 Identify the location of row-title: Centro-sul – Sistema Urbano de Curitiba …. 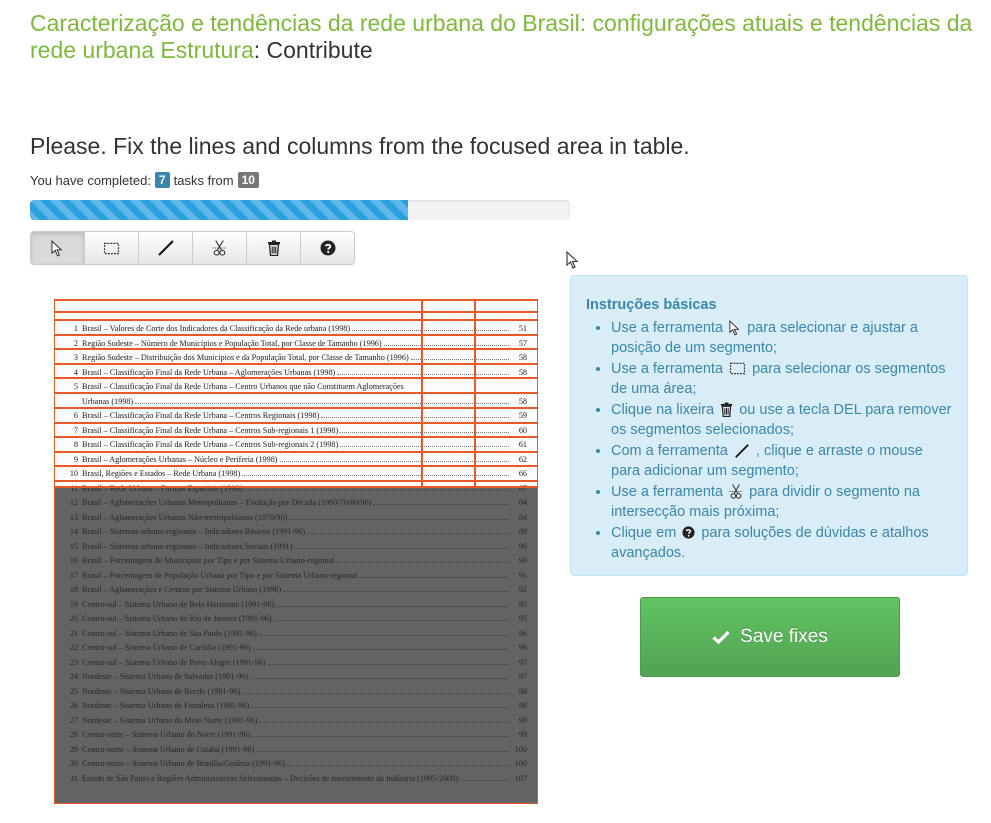
(166, 647).